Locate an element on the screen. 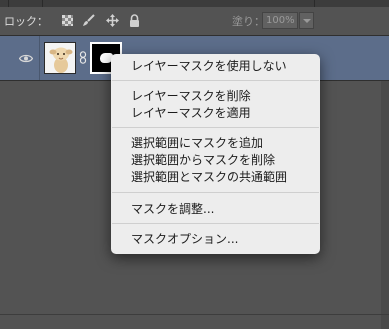 The width and height of the screenshot is (389, 329). menu-item-delete-layer-mask: レイヤーマスクを削除 is located at coordinates (215, 96).